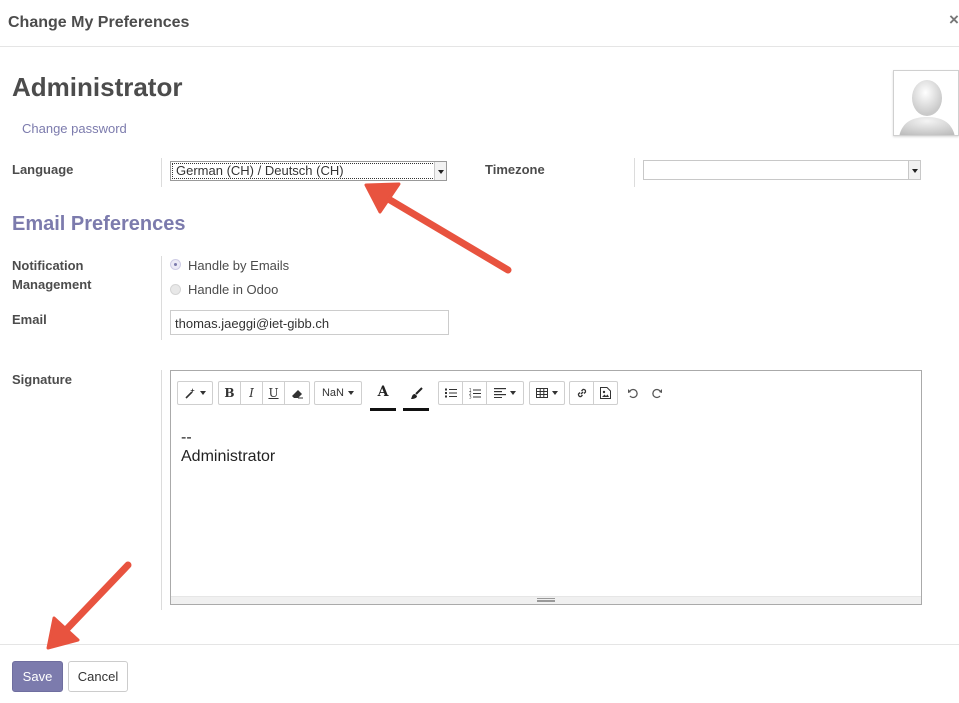 The width and height of the screenshot is (959, 703). I want to click on table-dropdown-button, so click(547, 393).